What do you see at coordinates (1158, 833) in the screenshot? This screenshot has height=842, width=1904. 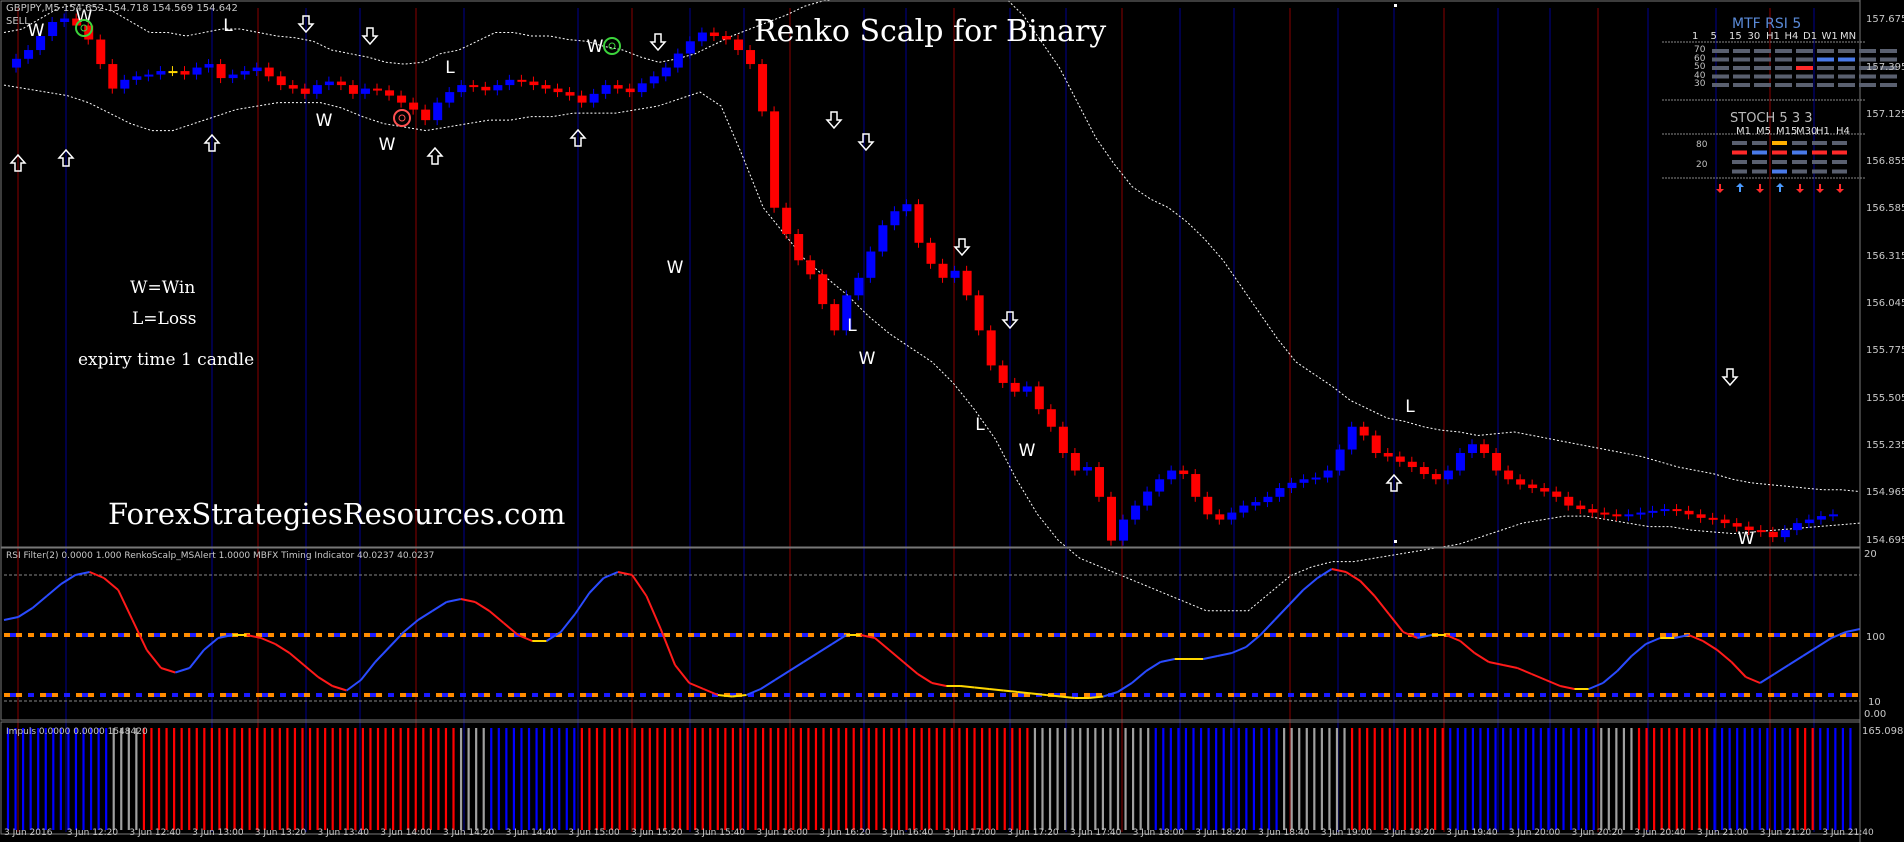 I see `time-tick: 3 Jun 18:00` at bounding box center [1158, 833].